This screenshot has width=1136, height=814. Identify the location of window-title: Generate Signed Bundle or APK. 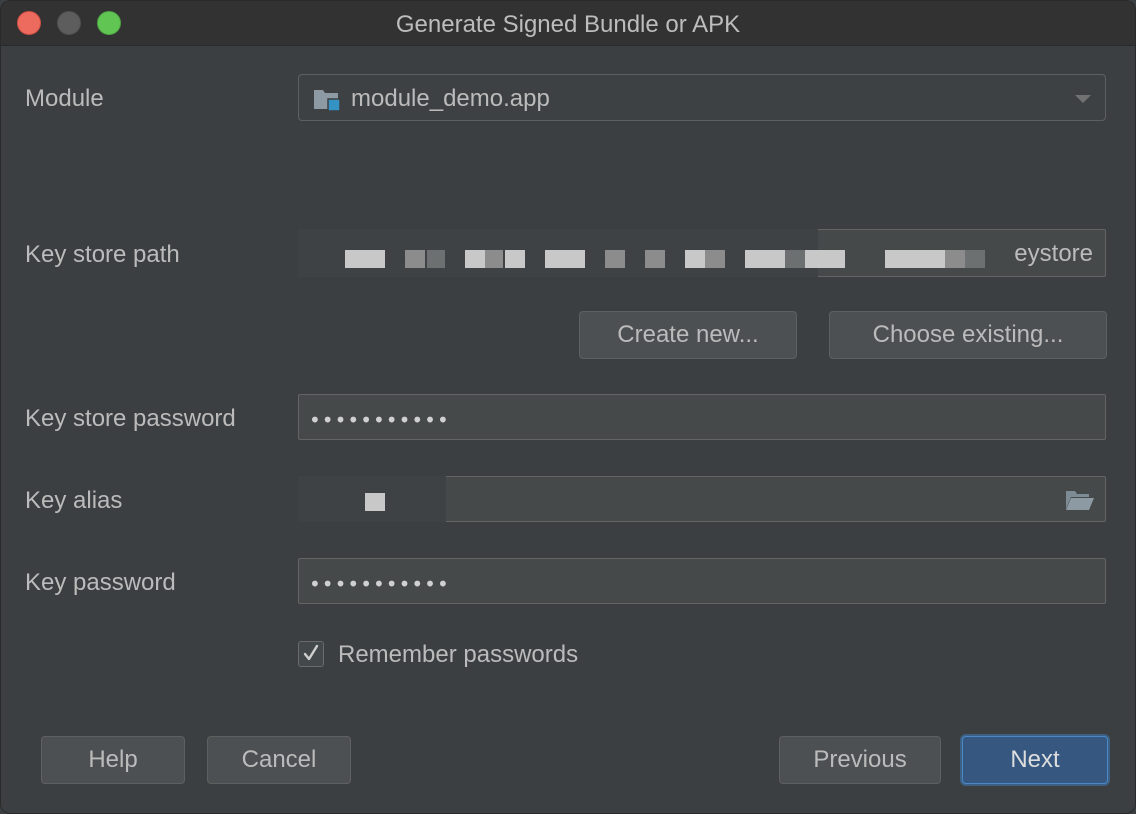
(568, 24).